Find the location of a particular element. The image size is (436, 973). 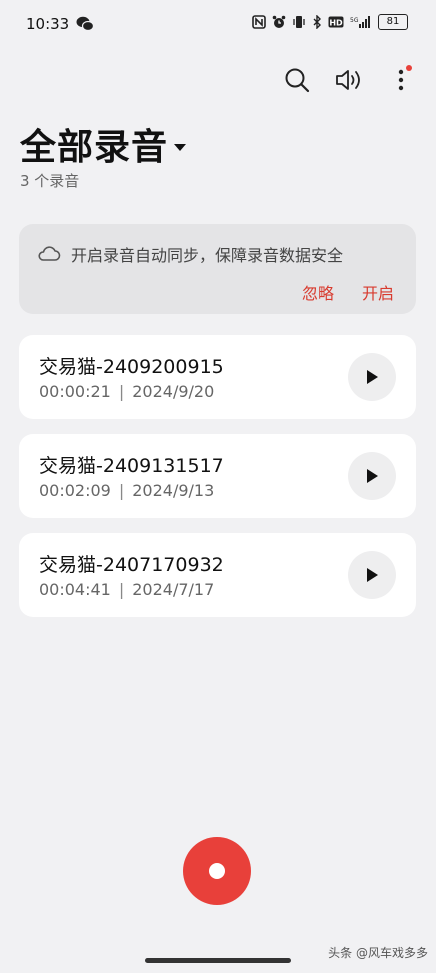

recording-duration: 00:04:41 is located at coordinates (75, 589).